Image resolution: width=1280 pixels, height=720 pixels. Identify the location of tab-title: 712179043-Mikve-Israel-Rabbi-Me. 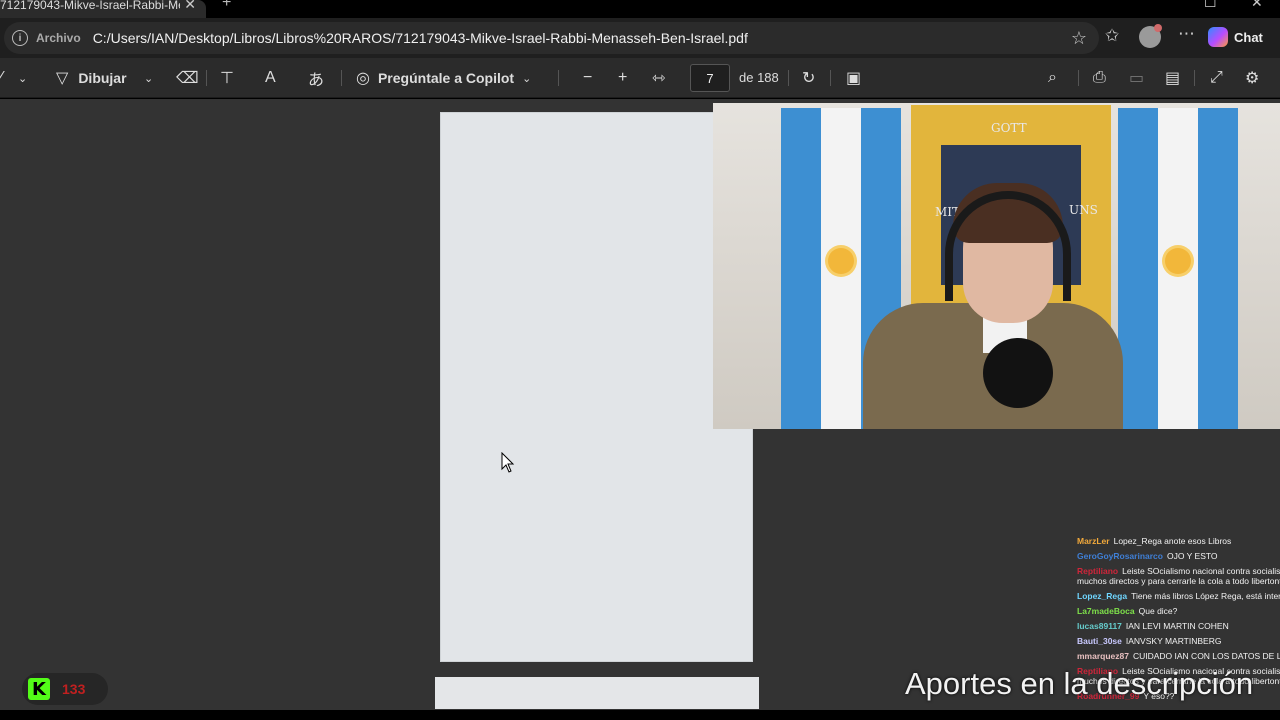
(90, 6).